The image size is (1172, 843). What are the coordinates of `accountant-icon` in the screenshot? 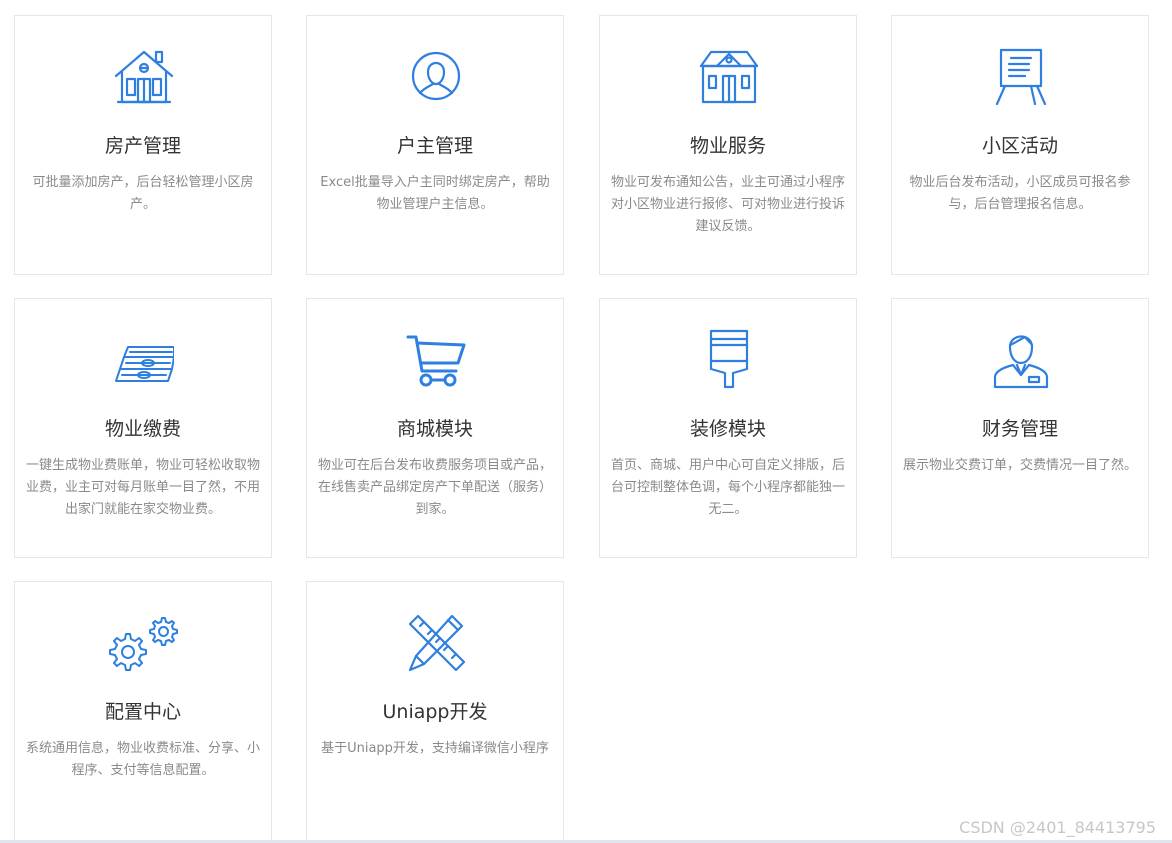 It's located at (1021, 359).